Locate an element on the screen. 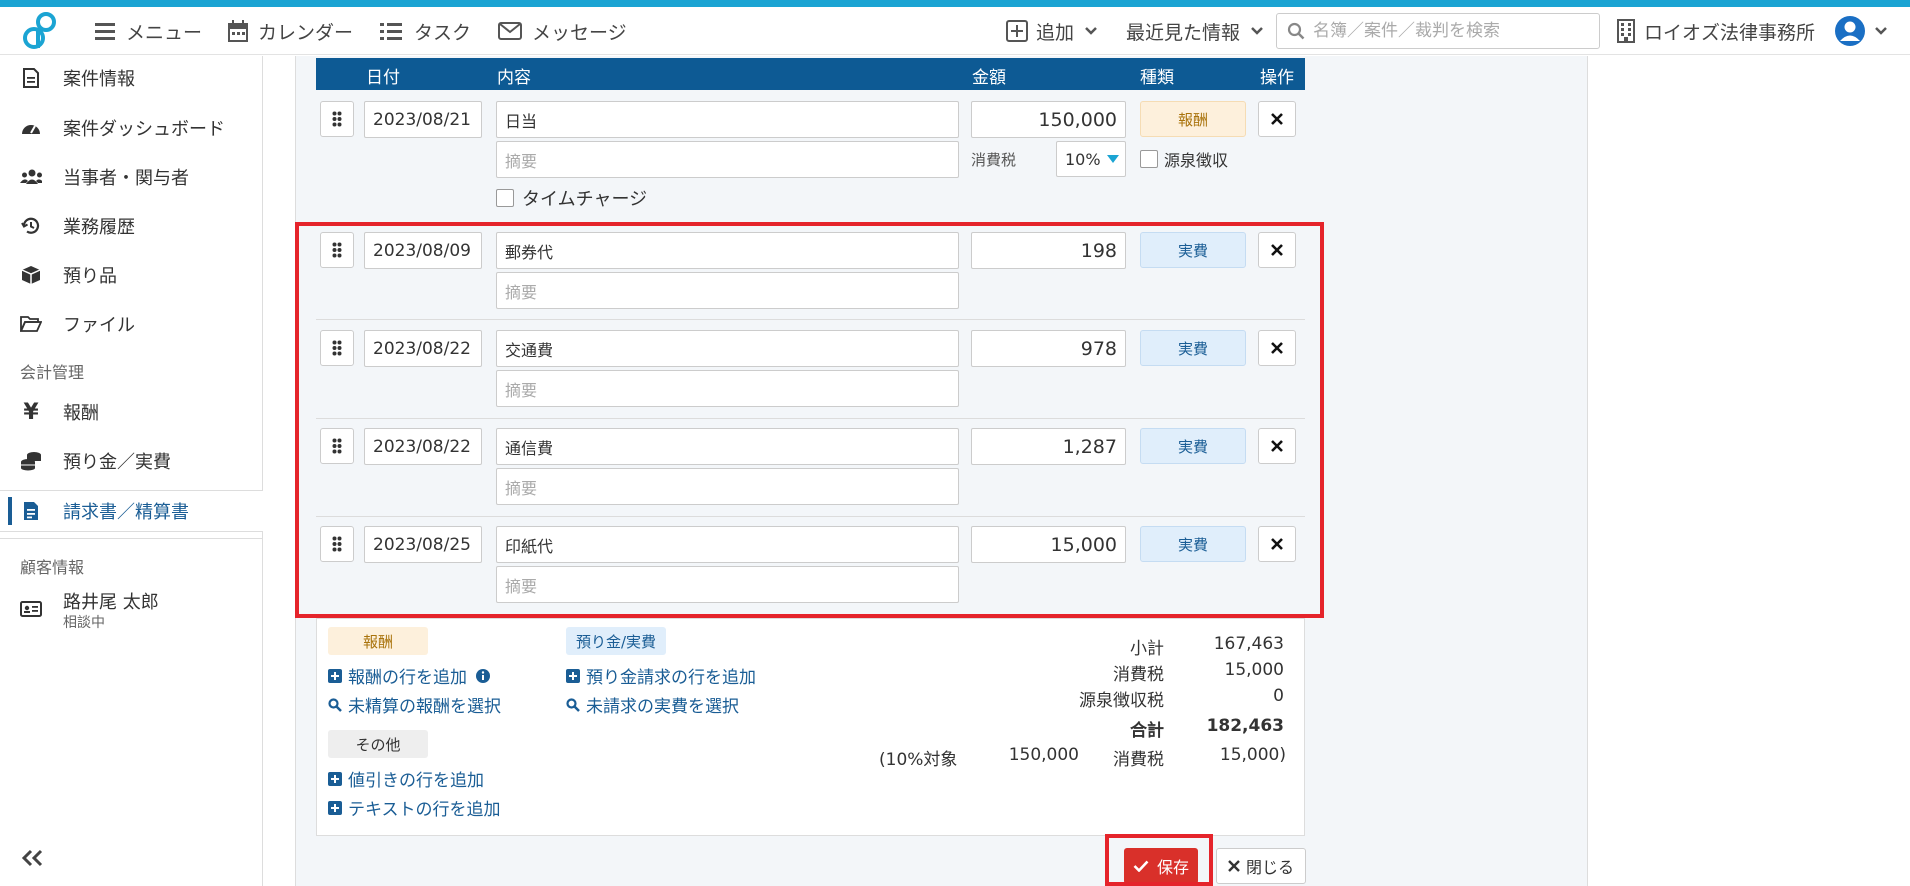  close-button: 閉じる is located at coordinates (1261, 866).